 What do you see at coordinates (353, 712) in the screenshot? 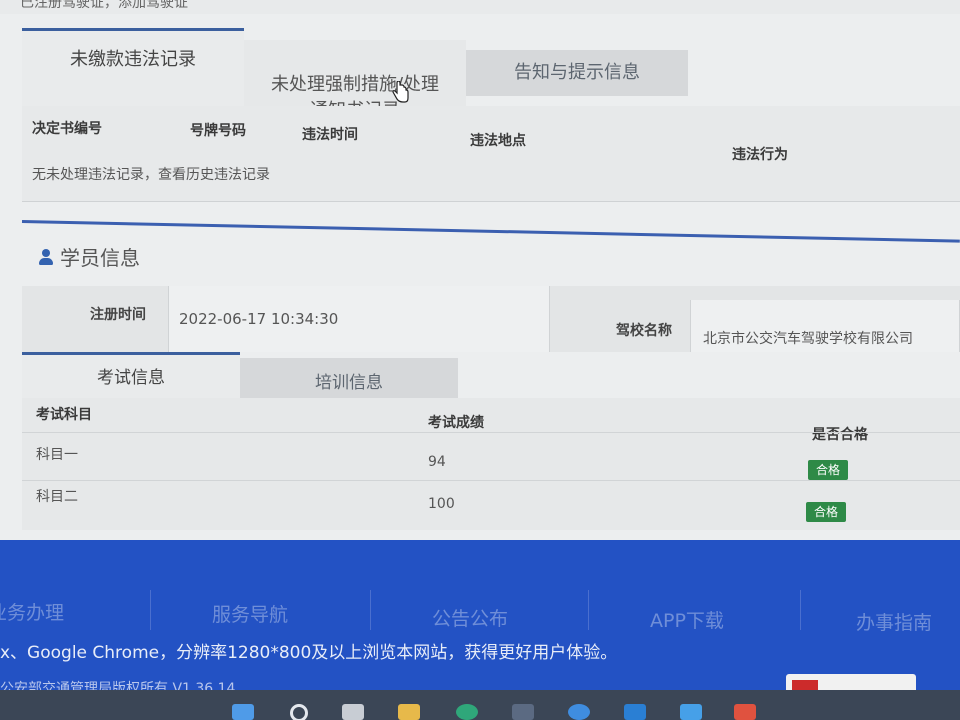
I see `task-view-icon` at bounding box center [353, 712].